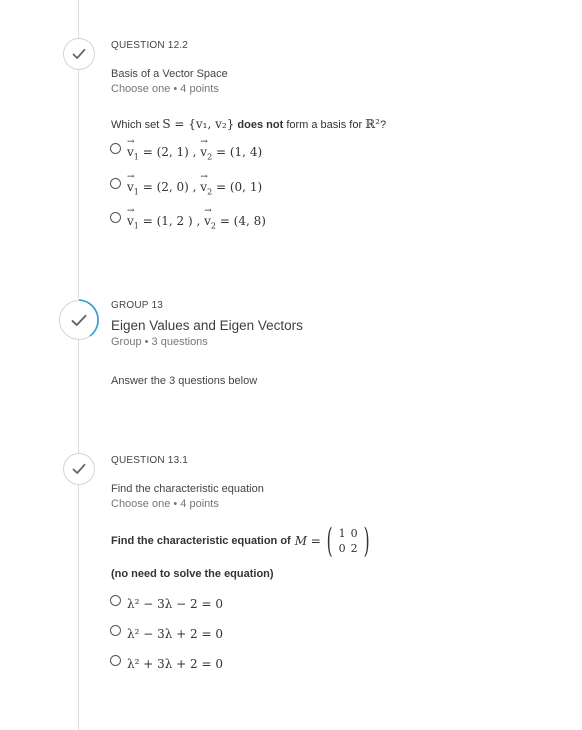 The height and width of the screenshot is (730, 582). I want to click on option-equation: λ² − 3λ − 2 = 0, so click(175, 604).